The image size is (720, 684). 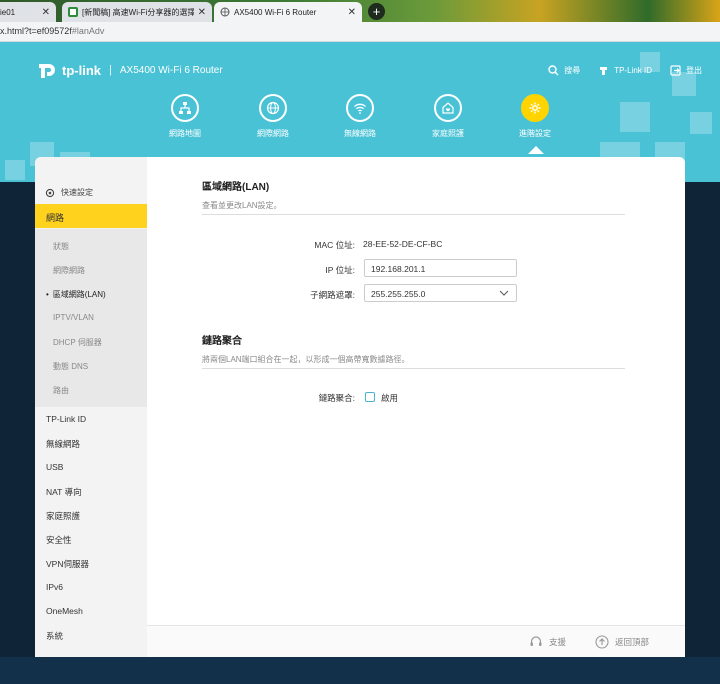 I want to click on search-link: 搜尋, so click(x=564, y=70).